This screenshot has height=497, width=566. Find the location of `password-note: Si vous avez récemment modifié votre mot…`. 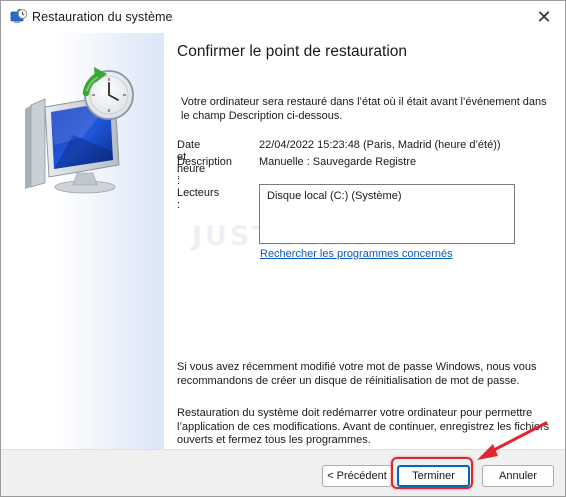

password-note: Si vous avez récemment modifié votre mot… is located at coordinates (357, 374).